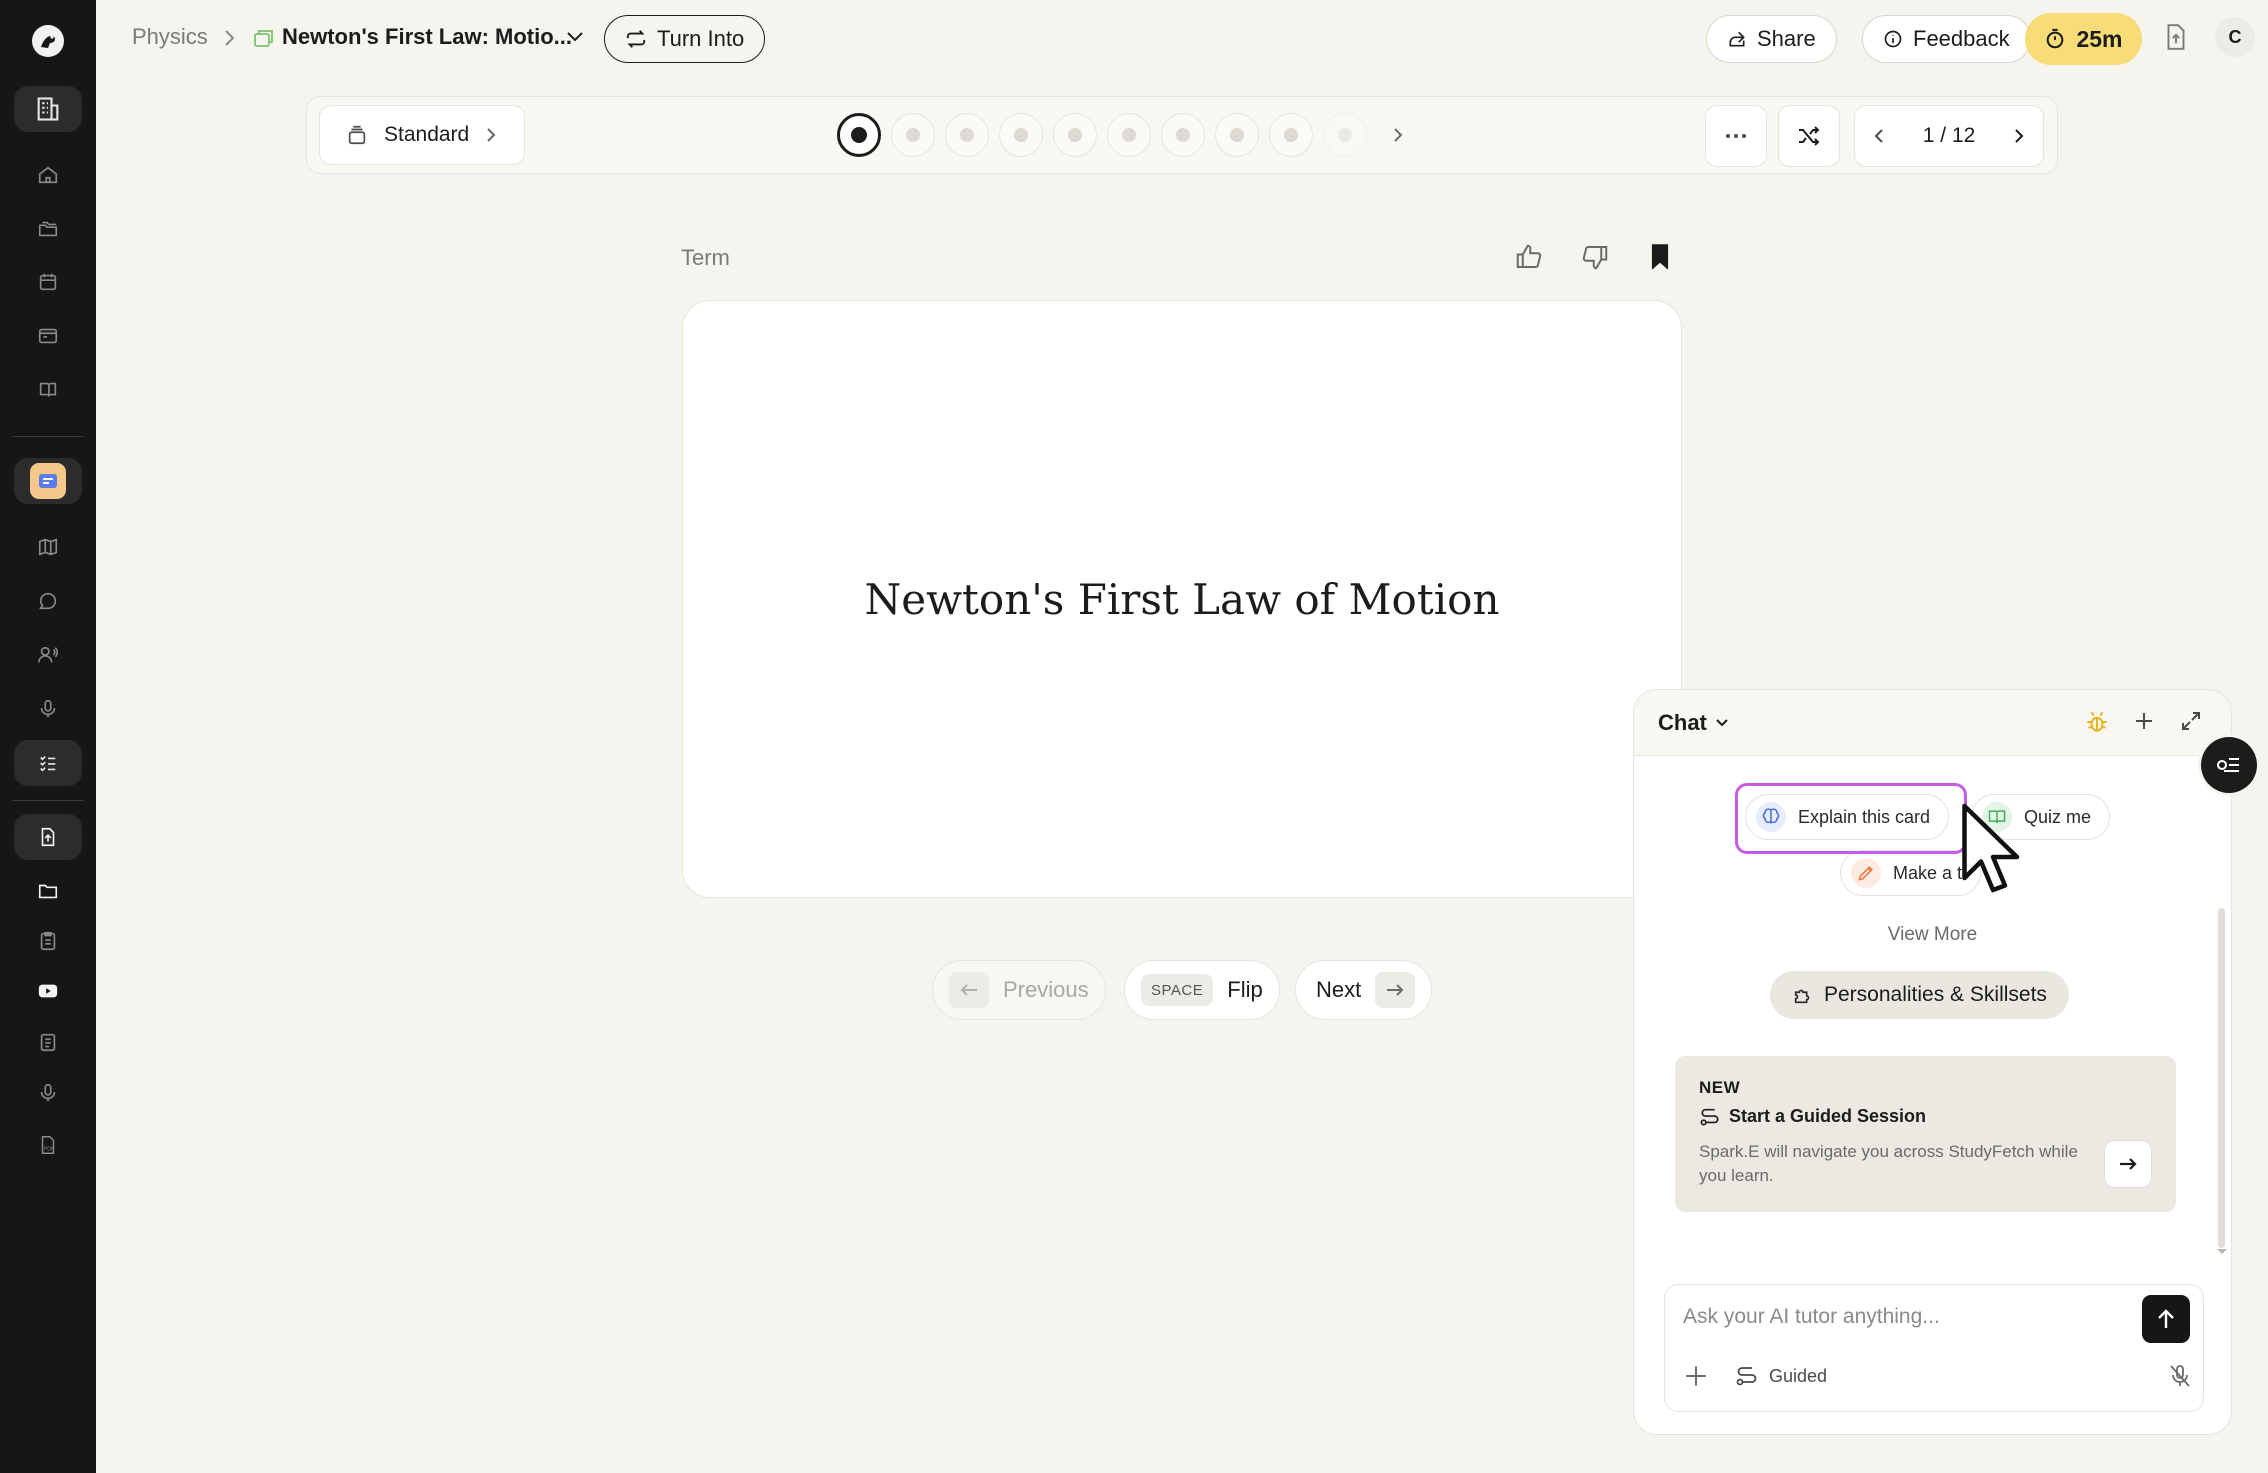 The width and height of the screenshot is (2268, 1473). What do you see at coordinates (2176, 37) in the screenshot?
I see `export-file-icon` at bounding box center [2176, 37].